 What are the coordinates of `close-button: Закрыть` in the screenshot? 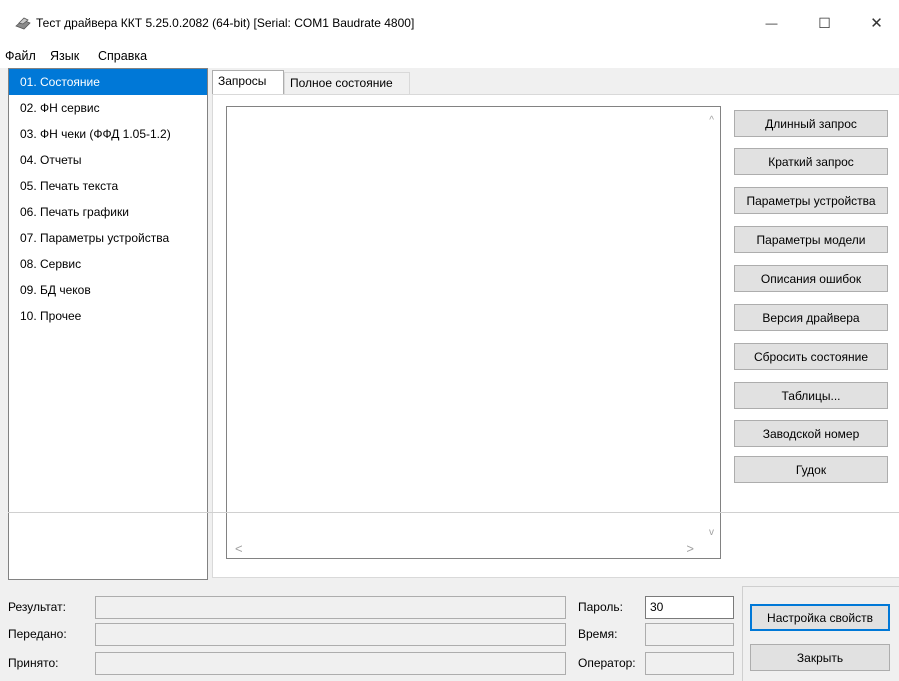 It's located at (820, 657).